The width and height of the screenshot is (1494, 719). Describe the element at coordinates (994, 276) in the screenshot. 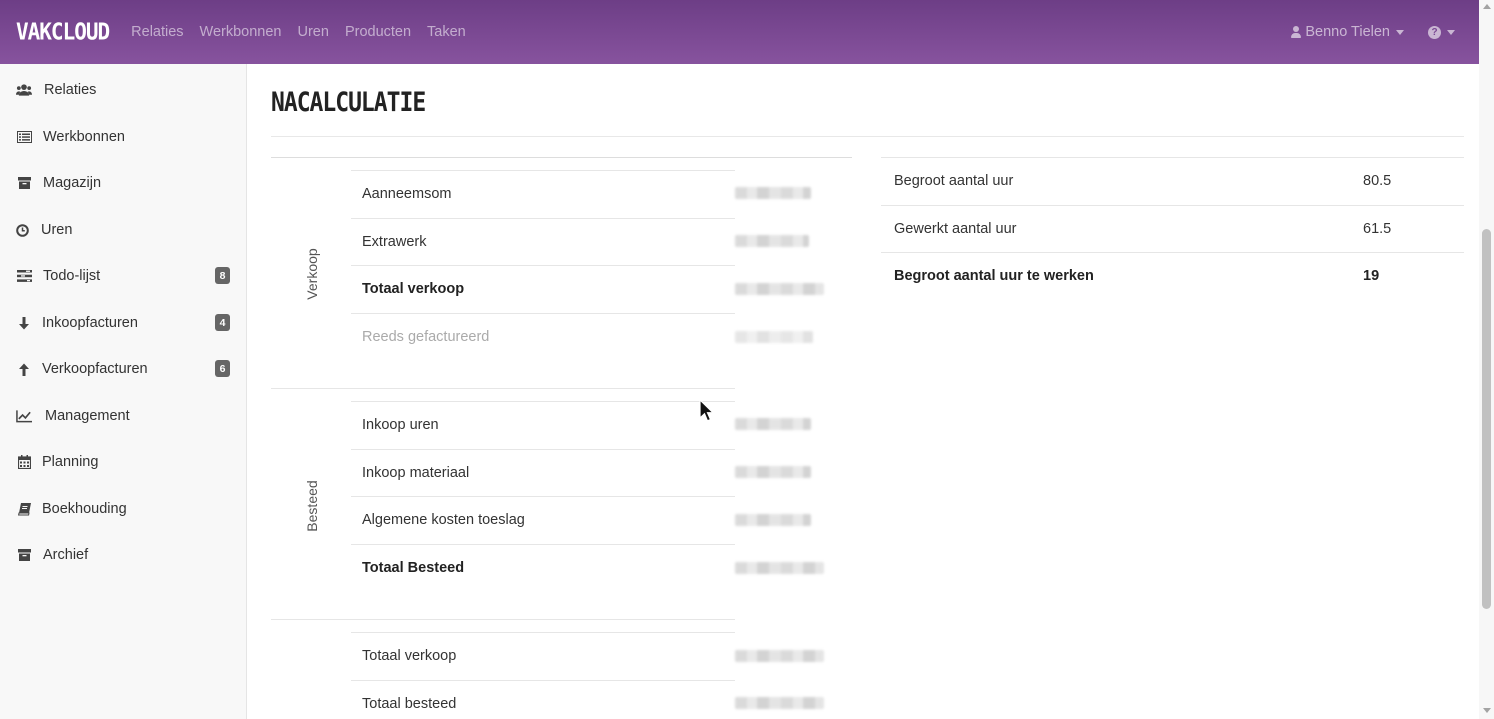

I see `hours-label-te-werken: Begroot aantal uur te werken` at that location.